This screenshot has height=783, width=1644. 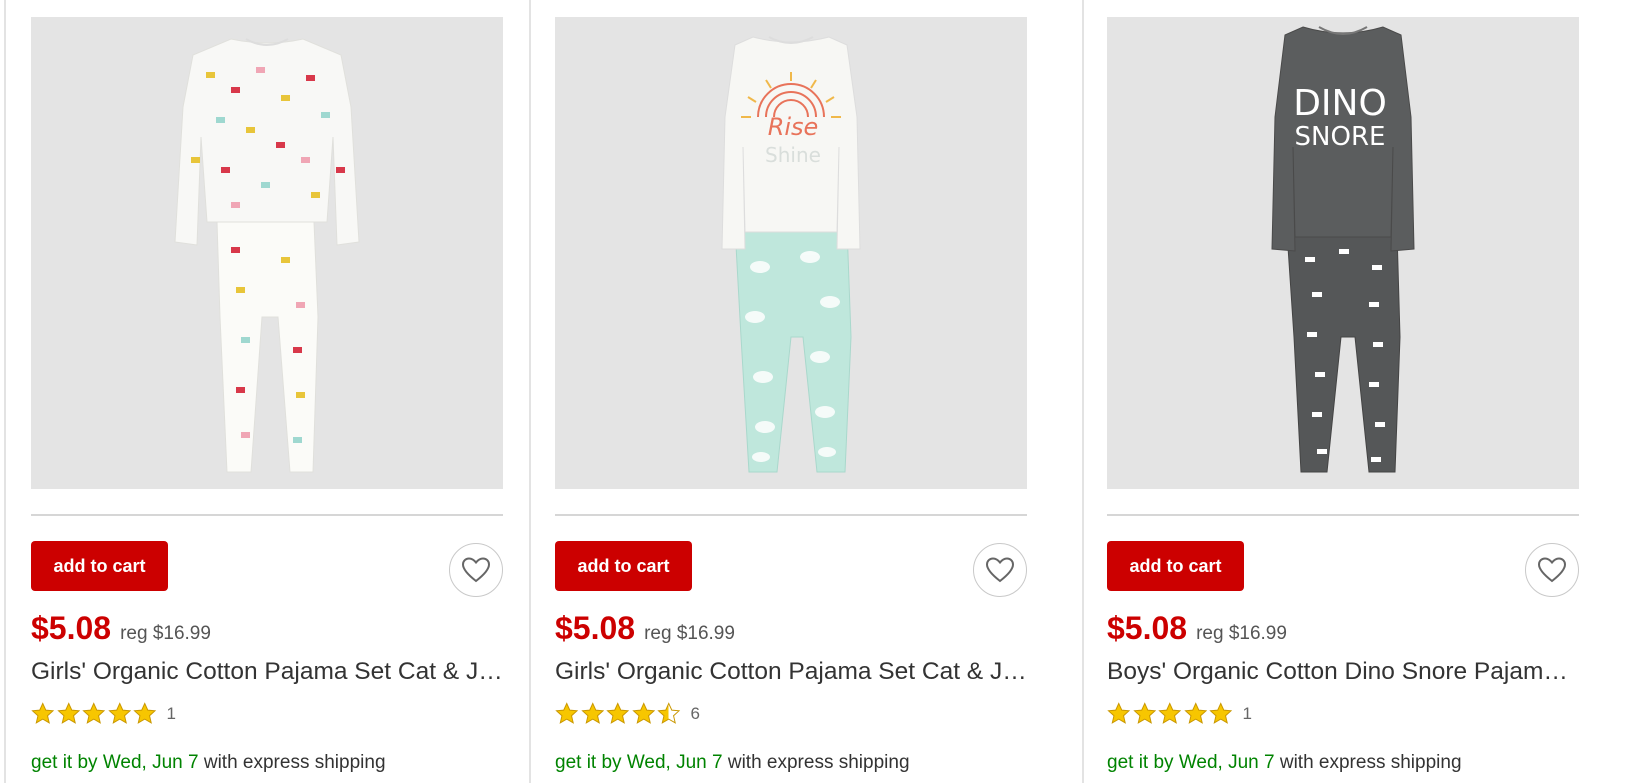 I want to click on pajama-rise-and-shine-mint-clouds-image: Rise Shine, so click(x=791, y=254).